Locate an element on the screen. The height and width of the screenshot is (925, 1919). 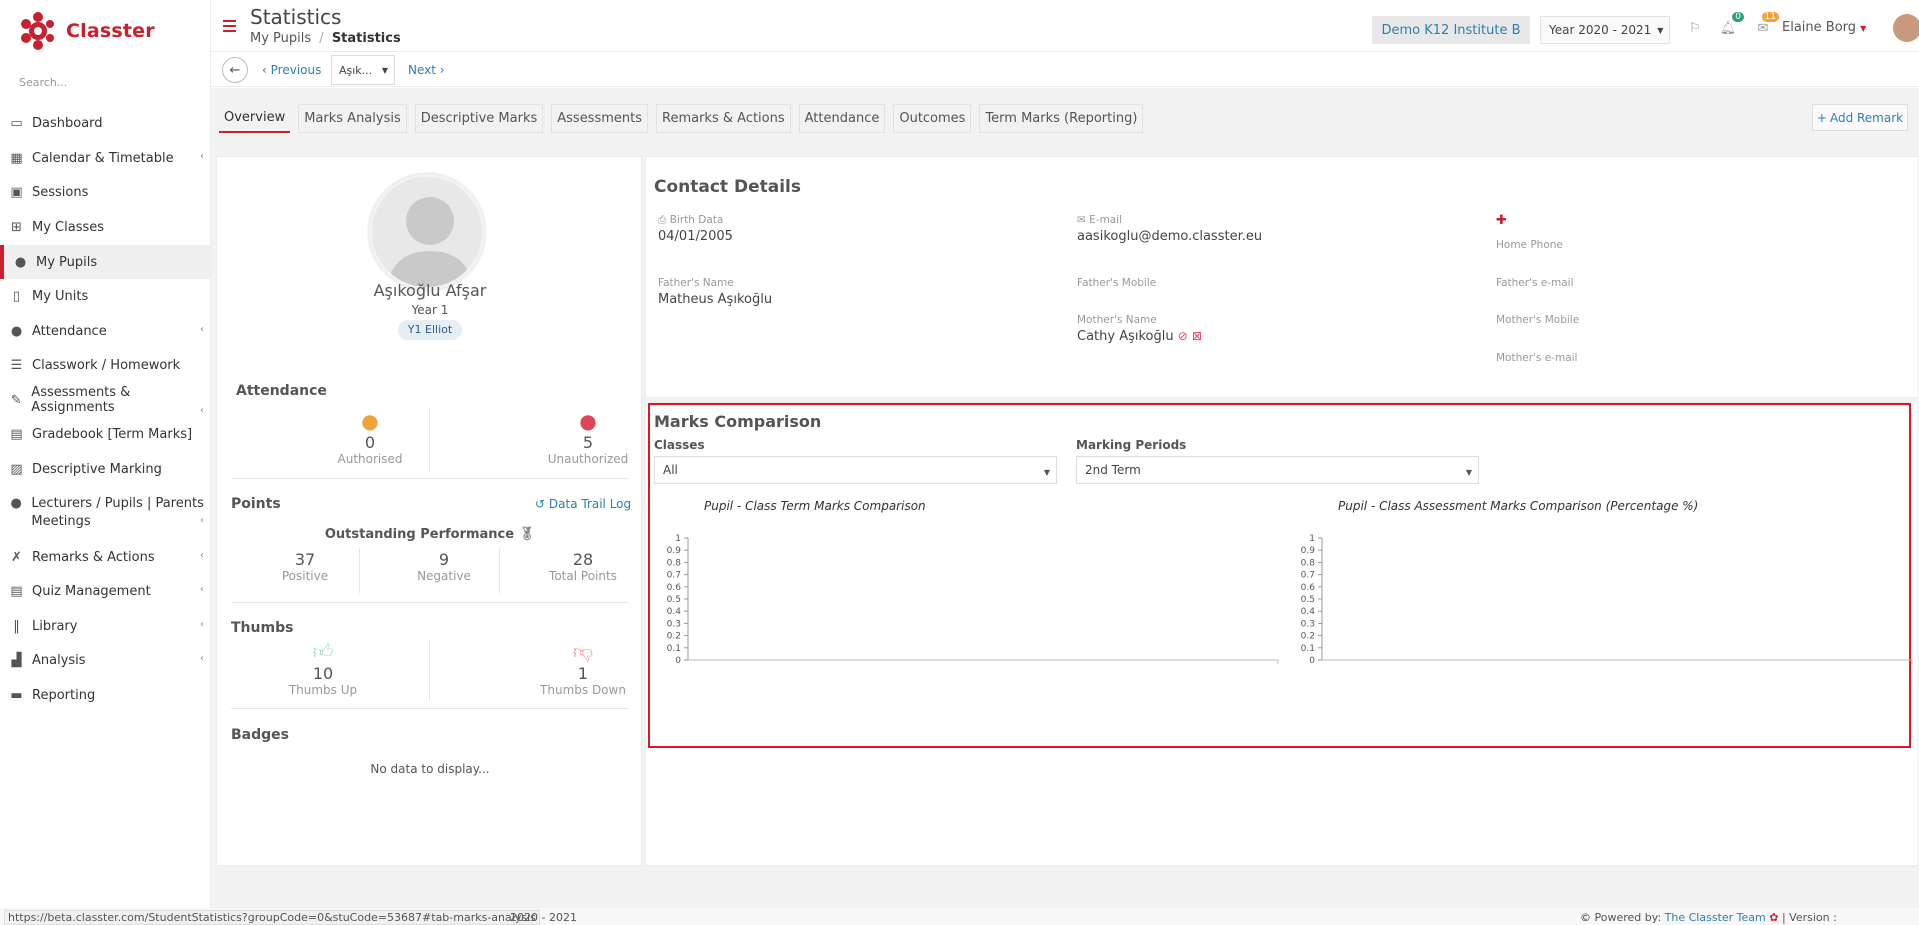
mother-name-text: Cathy Aşıkoğlu is located at coordinates (1125, 336).